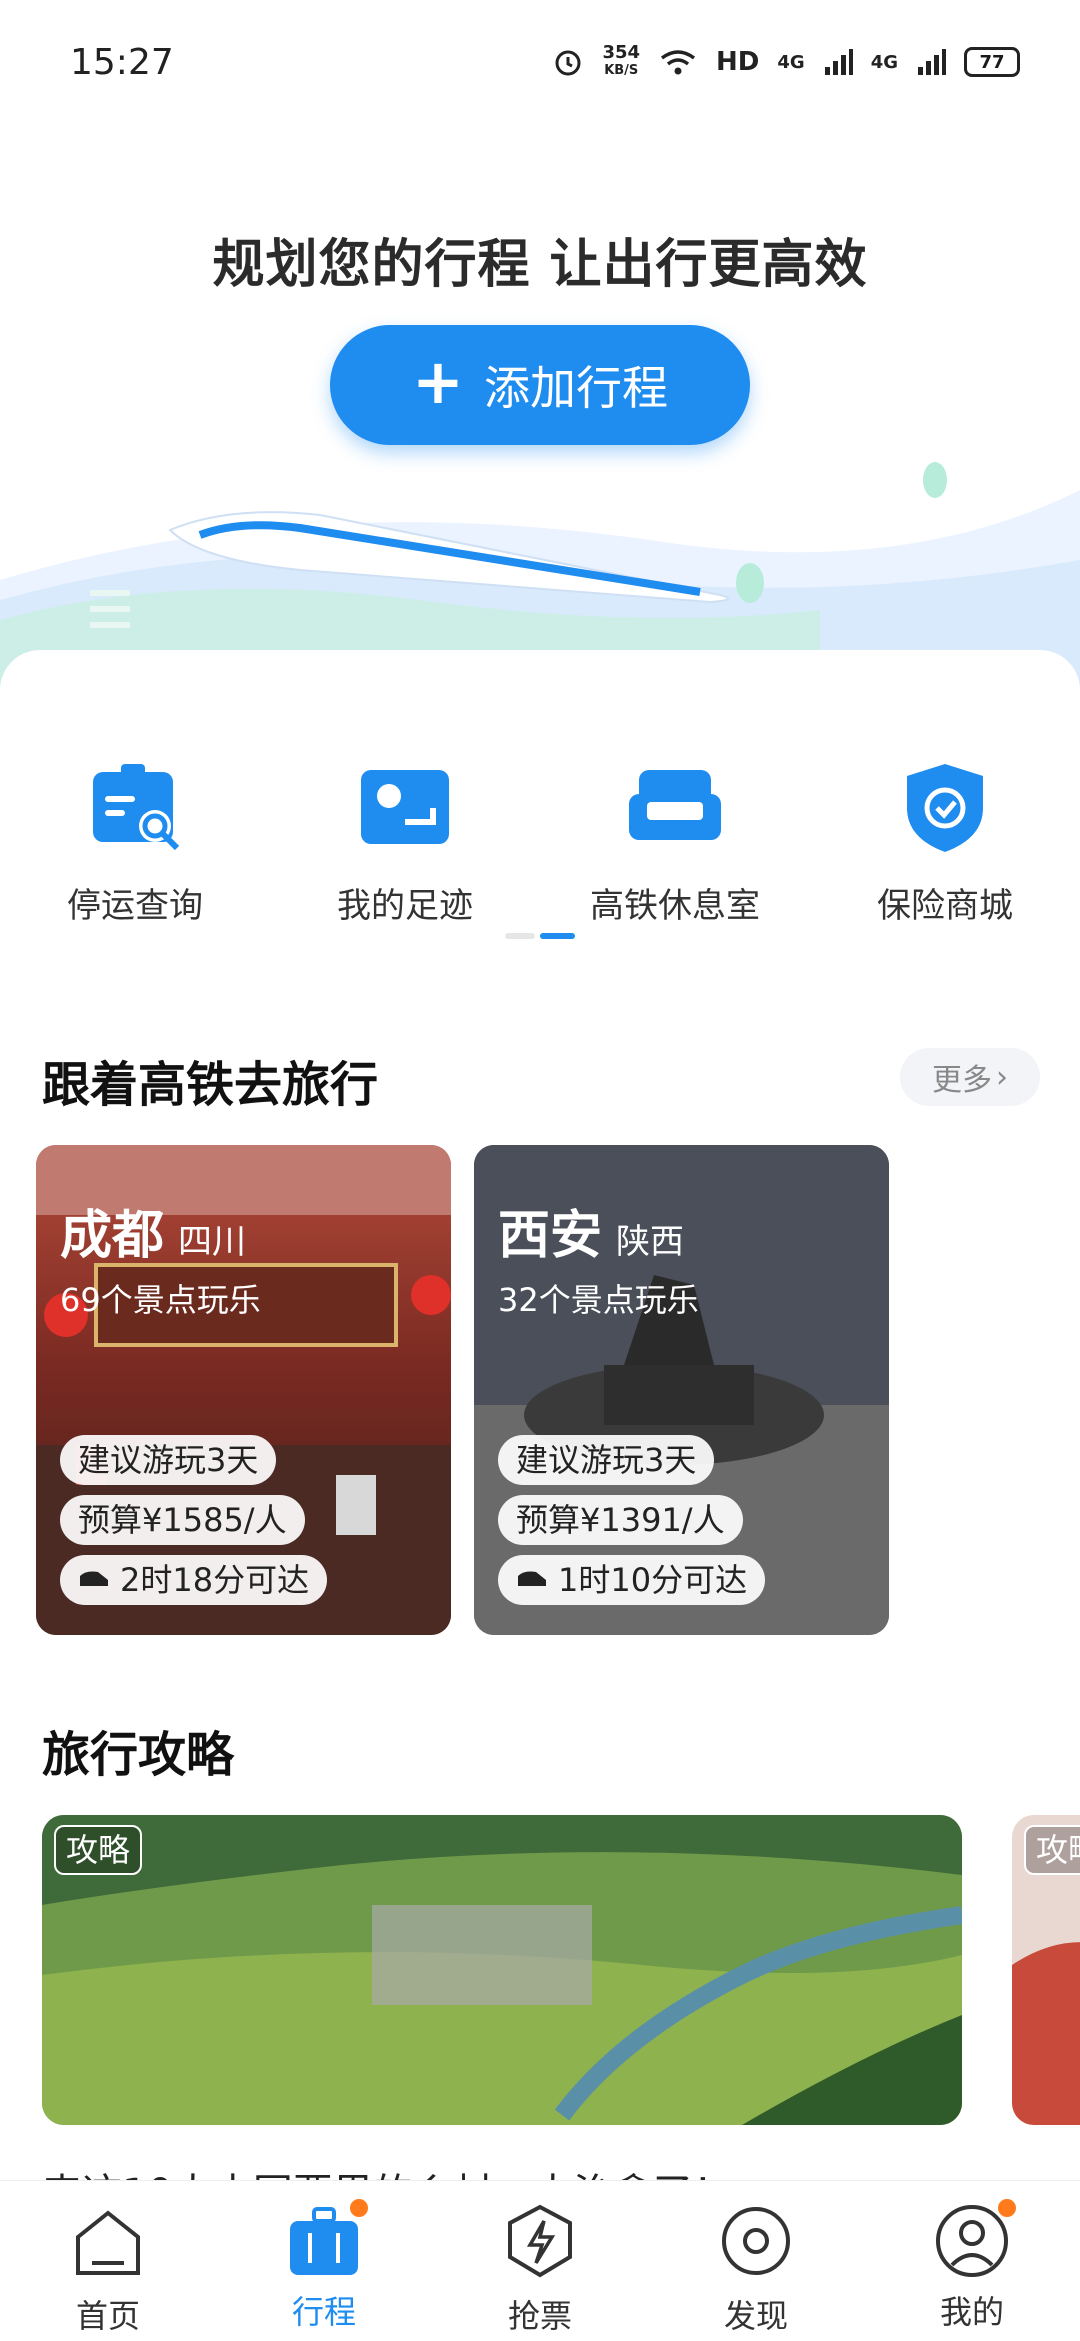 The image size is (1080, 2341). I want to click on network-speed-value: 354, so click(621, 52).